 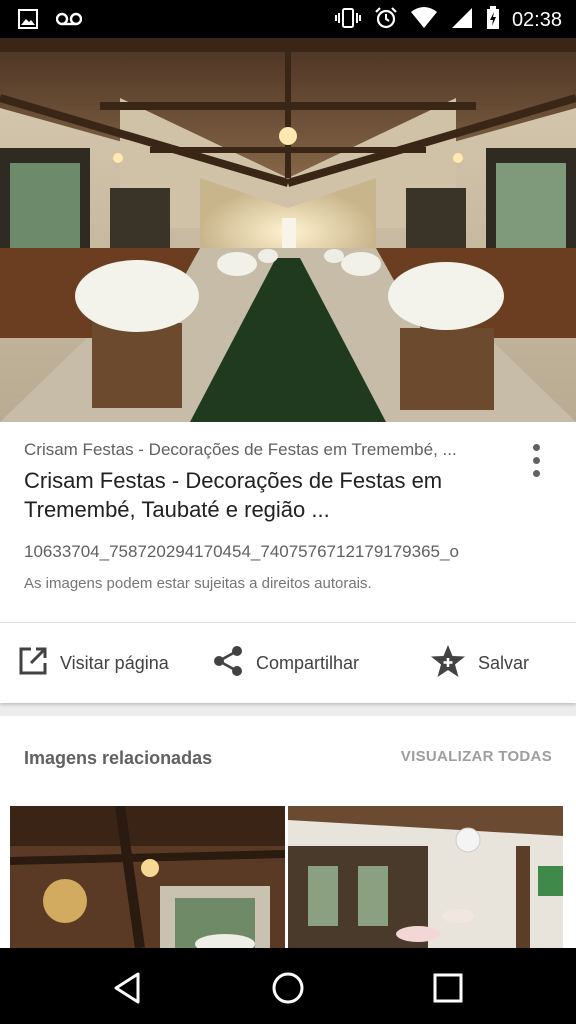 I want to click on action-bar: Visitar página Compartilhar Salvar, so click(x=288, y=662).